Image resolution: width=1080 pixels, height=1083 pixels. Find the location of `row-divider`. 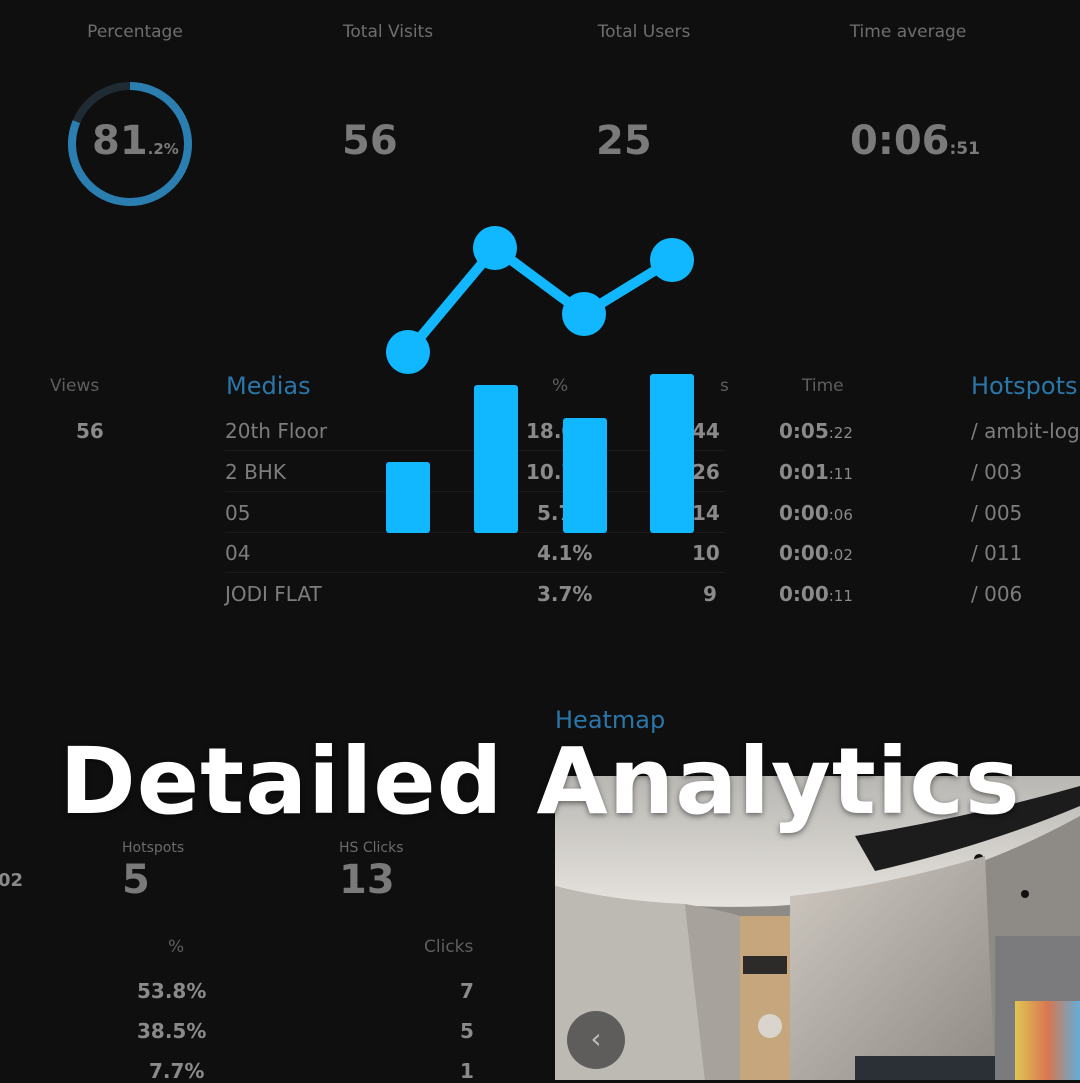

row-divider is located at coordinates (475, 572).